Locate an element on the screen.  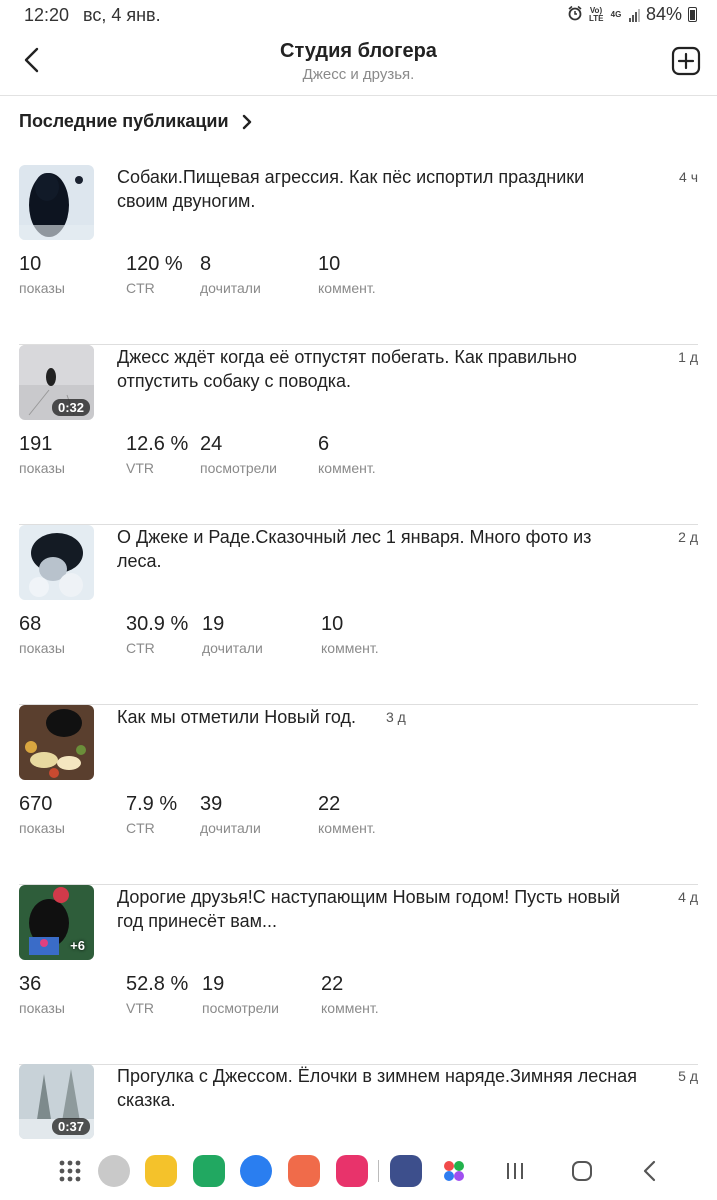
page-subtitle: Джесс и друзья. is located at coordinates (358, 74).